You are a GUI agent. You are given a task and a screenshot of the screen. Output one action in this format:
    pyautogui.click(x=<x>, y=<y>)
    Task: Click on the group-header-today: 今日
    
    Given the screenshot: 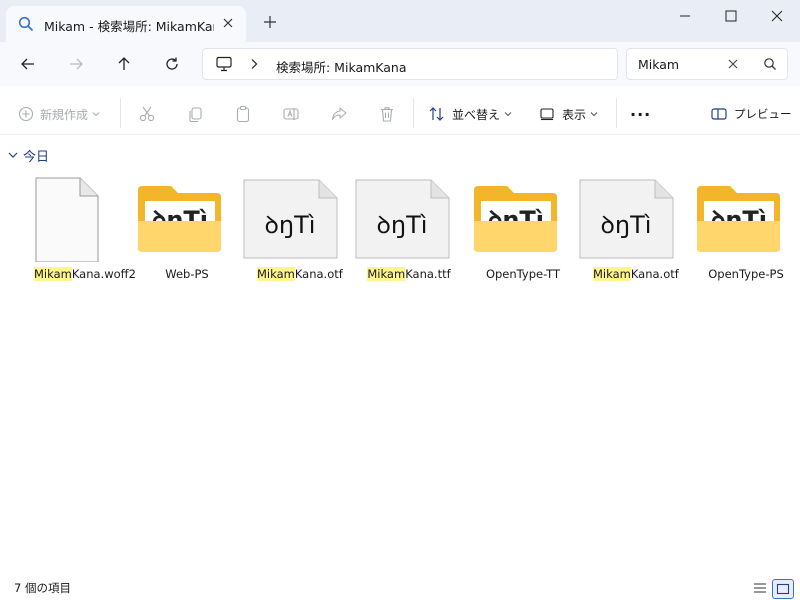 What is the action you would take?
    pyautogui.click(x=29, y=155)
    